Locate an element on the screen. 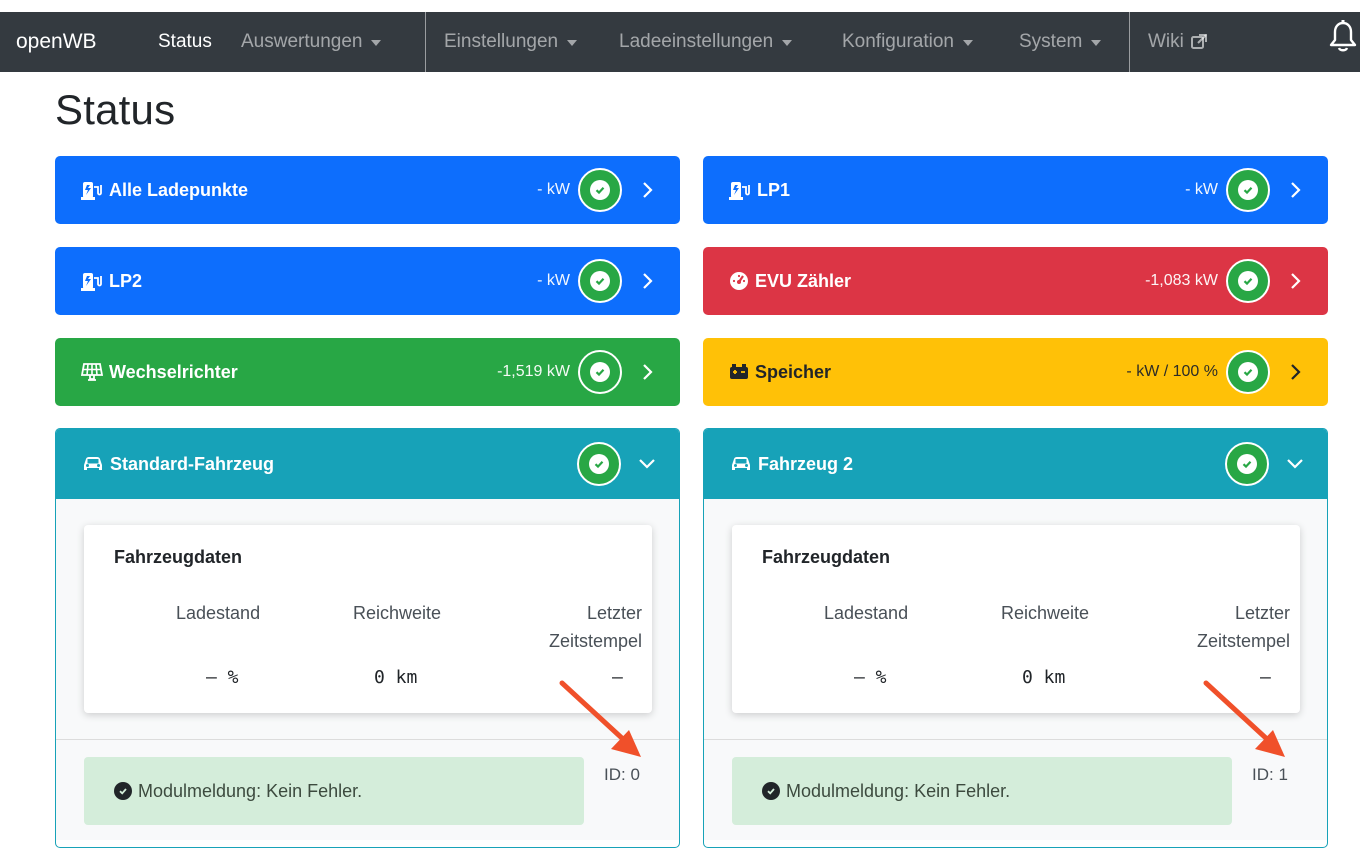 This screenshot has width=1360, height=848. card-title: Wechselrichter is located at coordinates (173, 371).